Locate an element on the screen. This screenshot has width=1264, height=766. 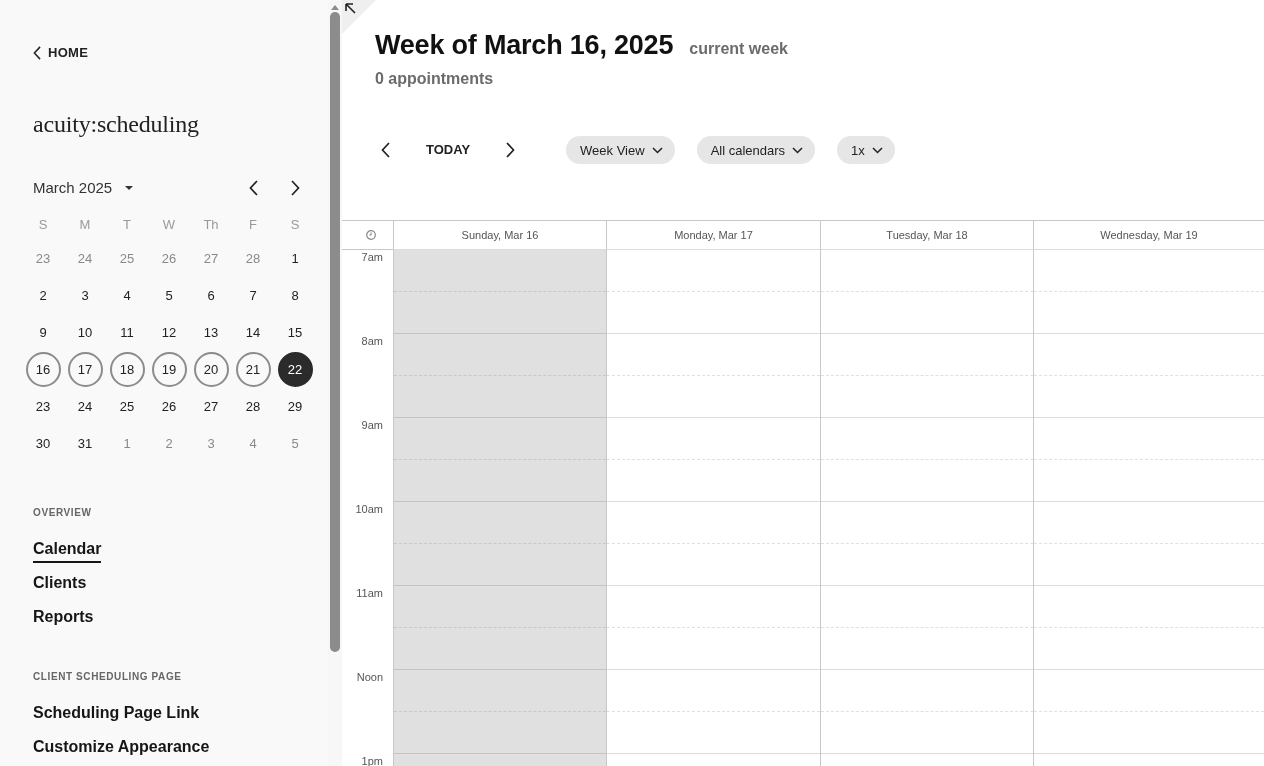
collapse-arrow-icon is located at coordinates (359, 17).